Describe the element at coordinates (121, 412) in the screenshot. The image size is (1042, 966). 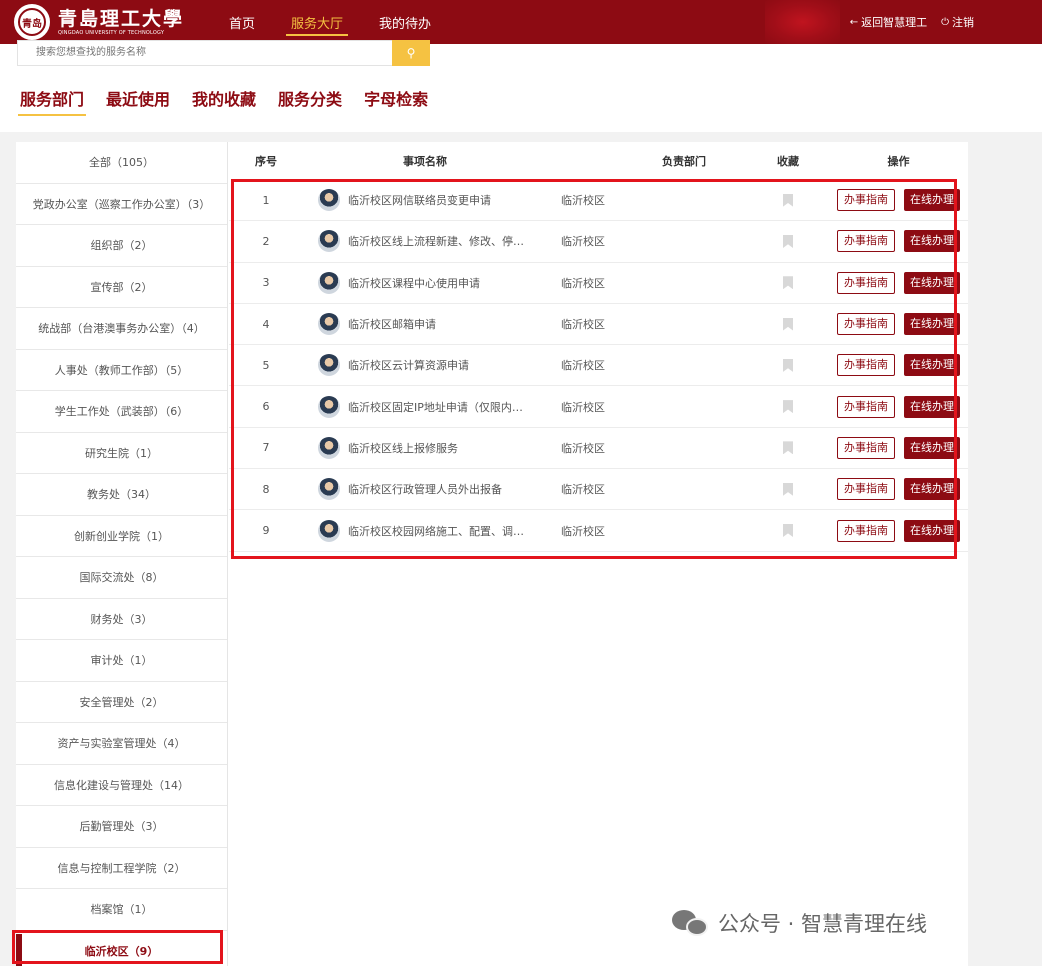
I see `sidebar-item: 学生工作处（武装部）（6）` at that location.